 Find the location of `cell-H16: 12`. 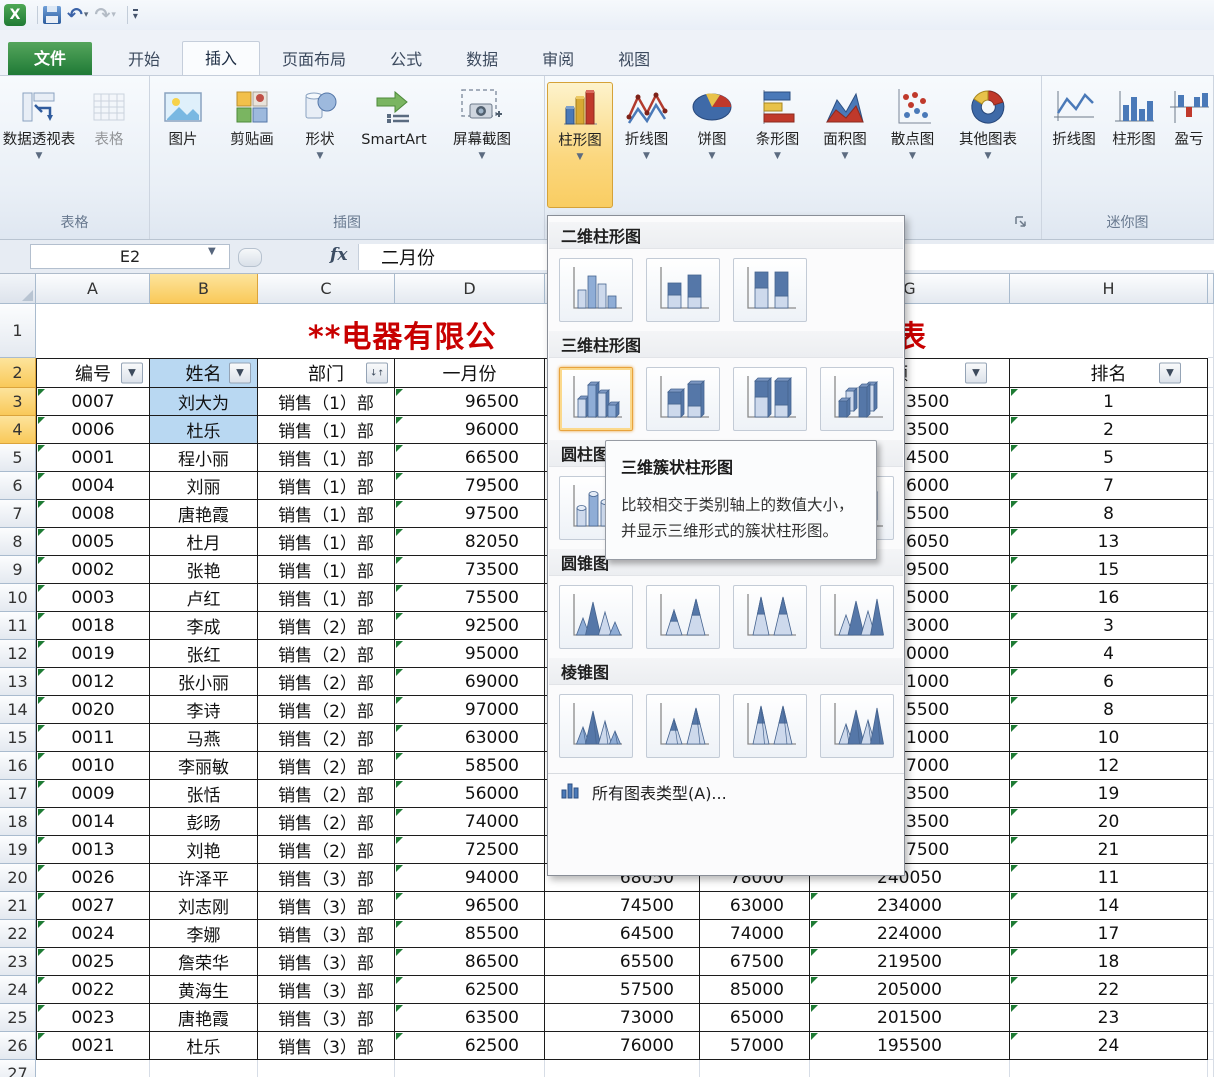

cell-H16: 12 is located at coordinates (1109, 766).